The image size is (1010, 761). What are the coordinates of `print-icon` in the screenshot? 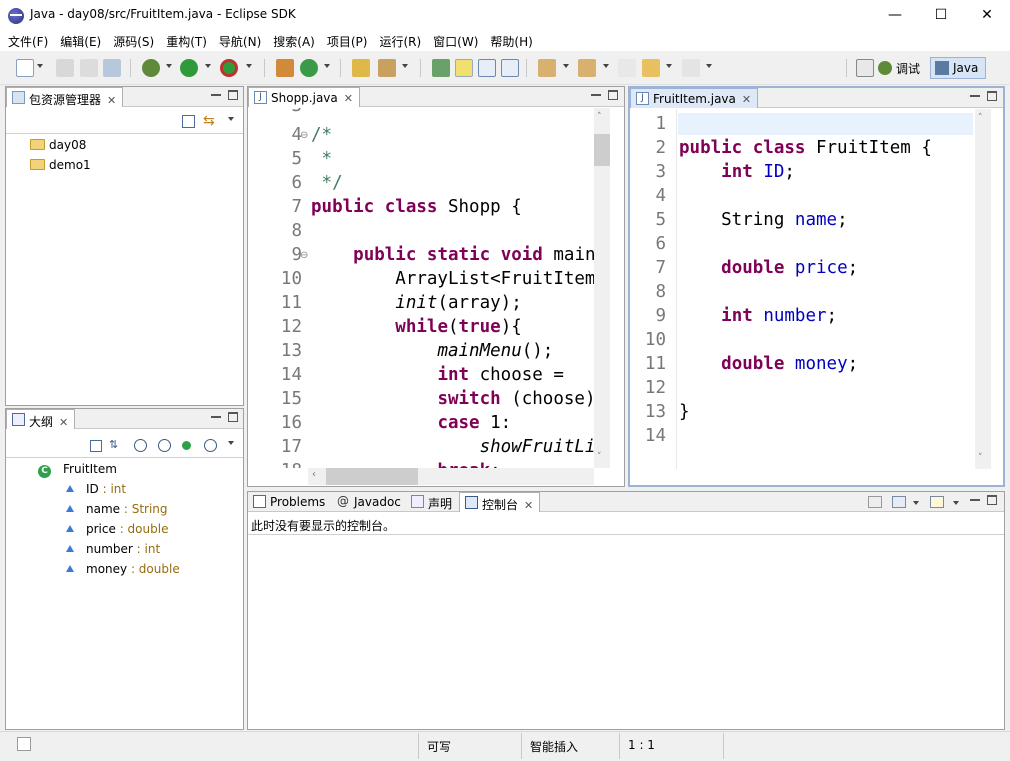 It's located at (112, 68).